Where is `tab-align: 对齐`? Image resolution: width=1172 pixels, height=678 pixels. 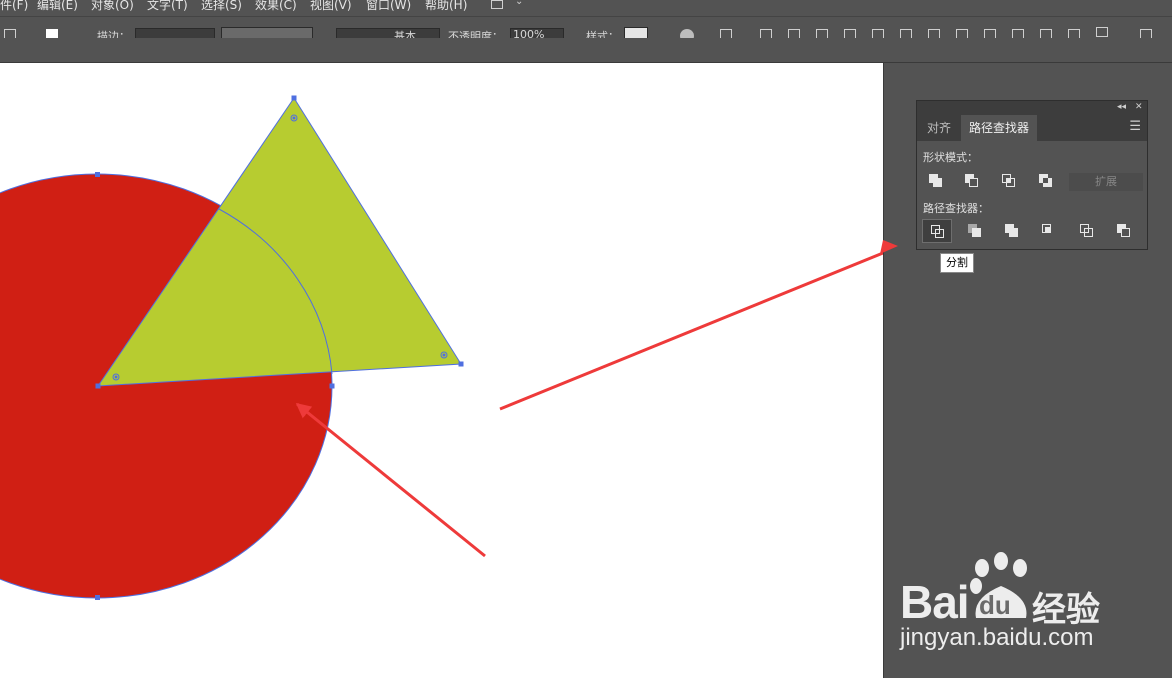
tab-align: 对齐 is located at coordinates (939, 128).